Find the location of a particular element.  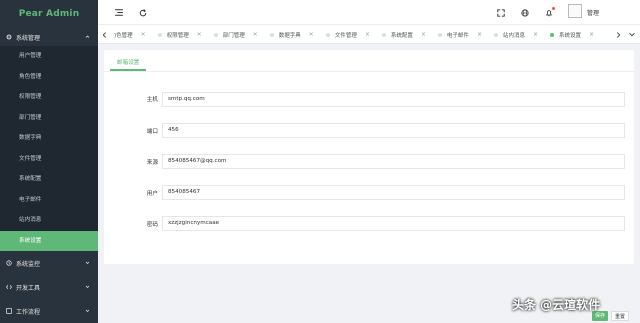

sidebar-item-messages: 站内消息 is located at coordinates (49, 220).